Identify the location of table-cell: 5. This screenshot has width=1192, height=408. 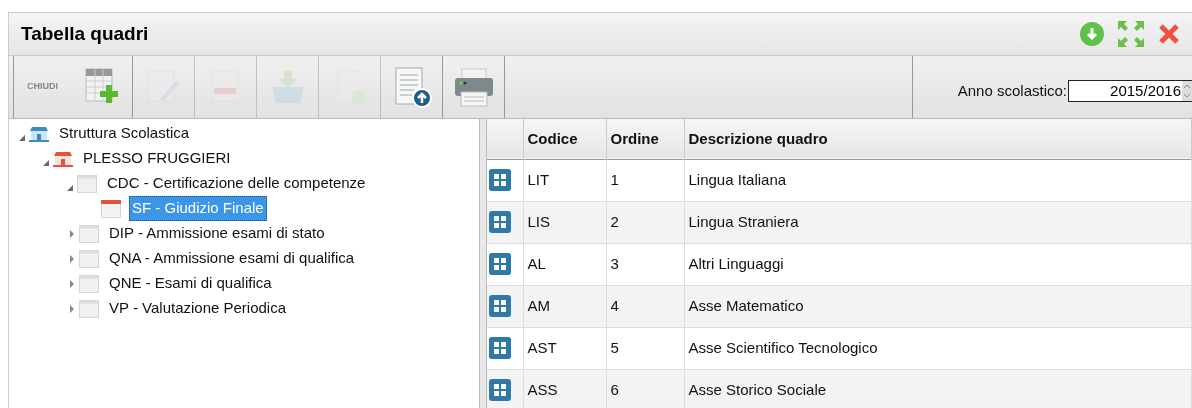
(645, 348).